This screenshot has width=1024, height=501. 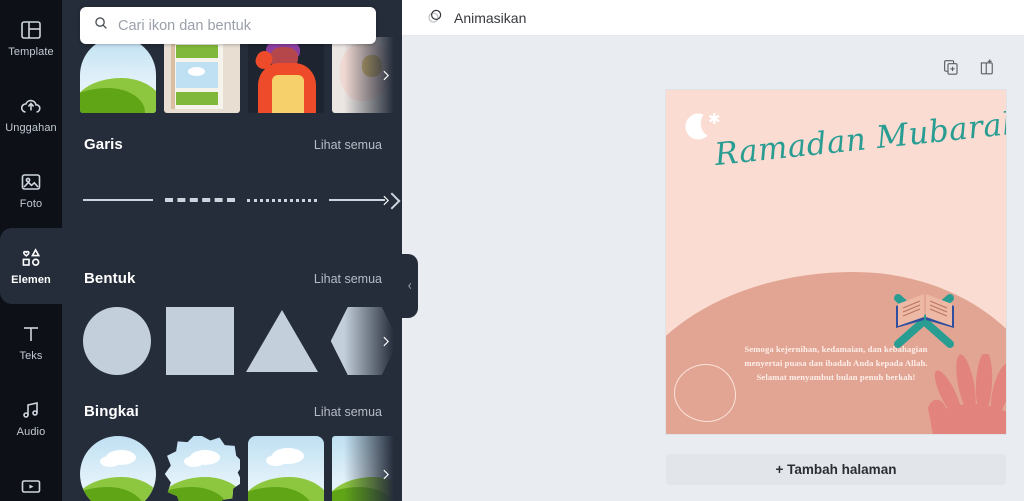 I want to click on thumbnails-next-button, so click(x=385, y=75).